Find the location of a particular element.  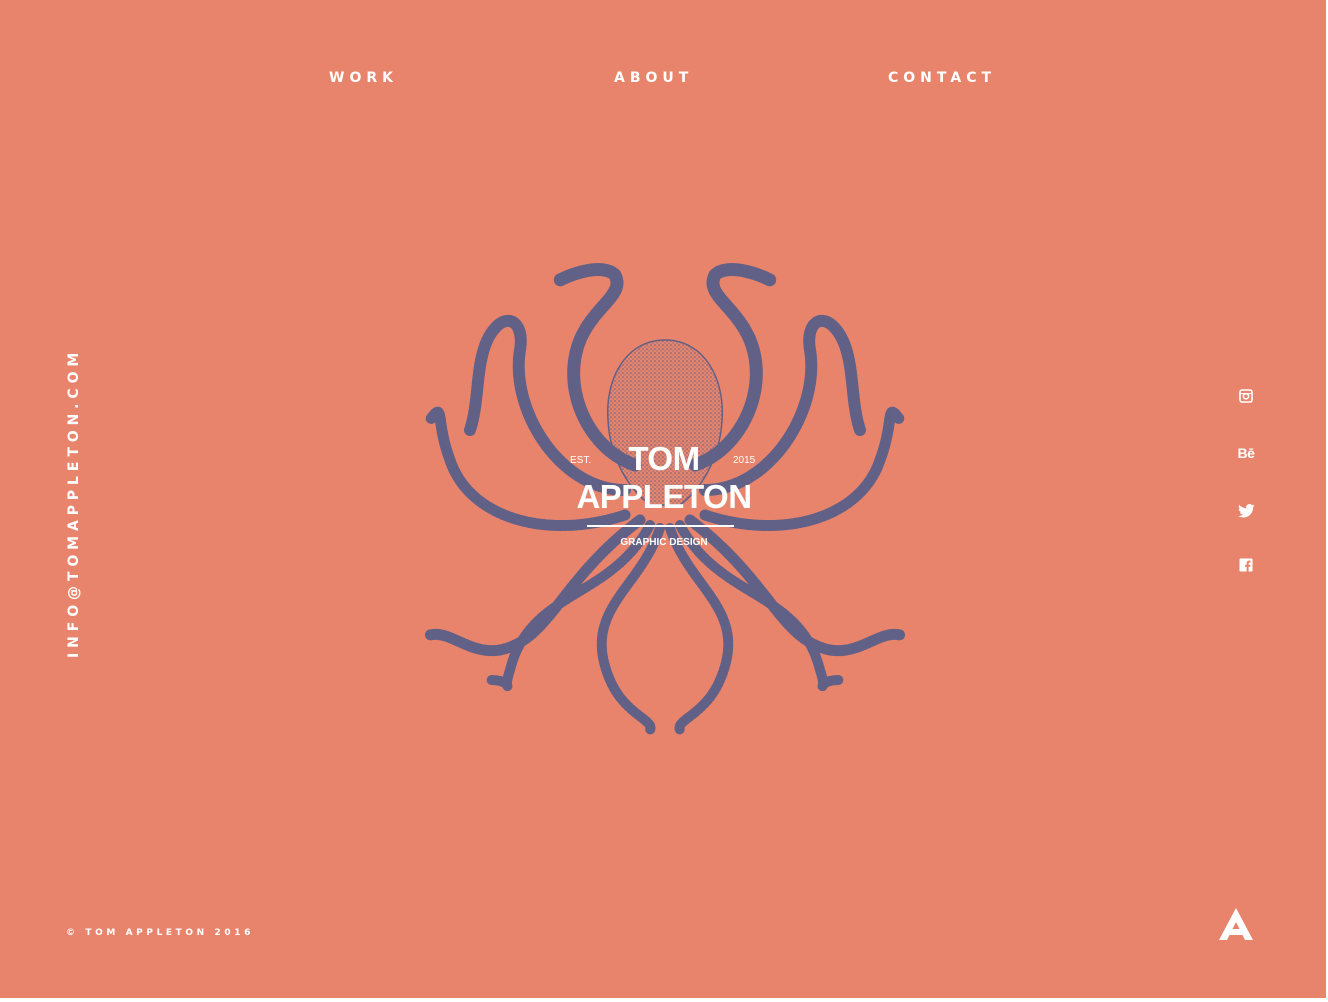

twitter-icon is located at coordinates (1246, 511).